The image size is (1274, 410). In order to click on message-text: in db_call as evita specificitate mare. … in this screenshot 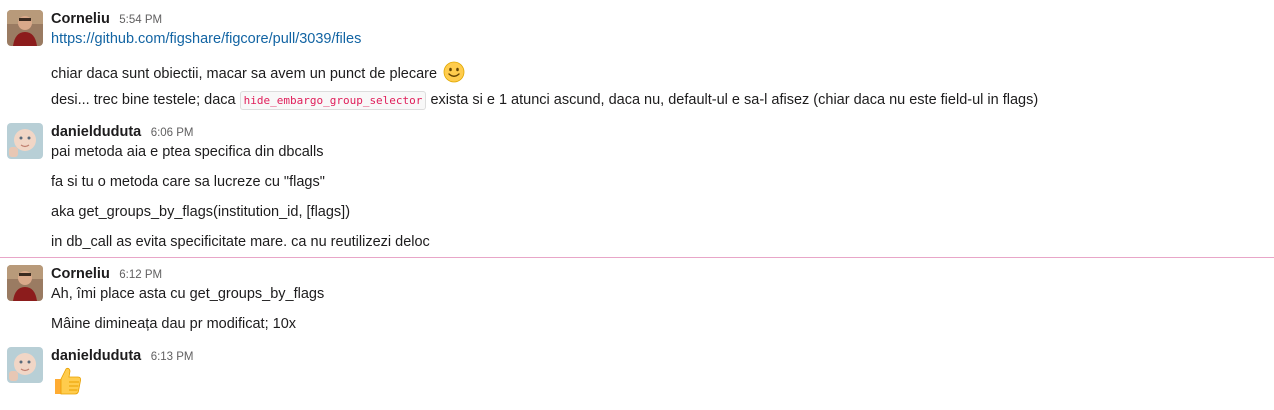, I will do `click(240, 242)`.